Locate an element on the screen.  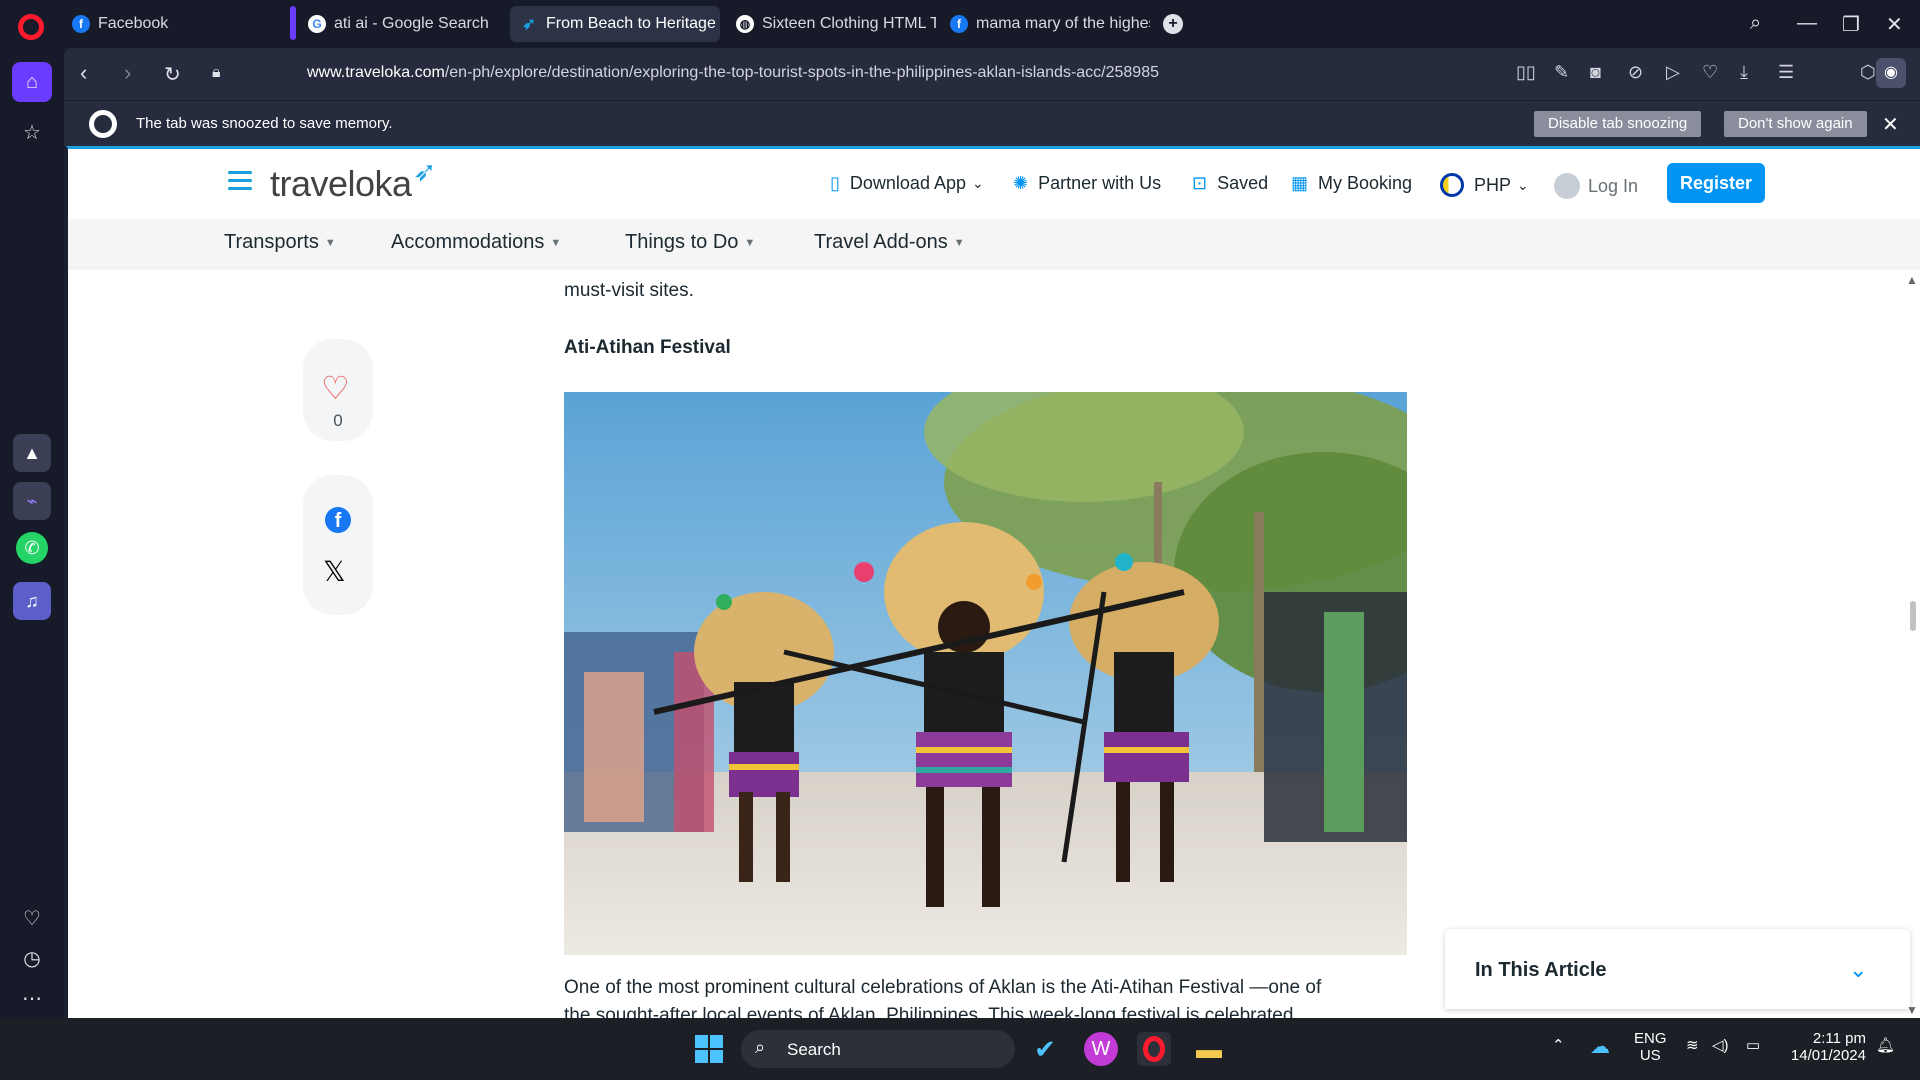
profile-avatar-icon: ◉ is located at coordinates (1891, 73).